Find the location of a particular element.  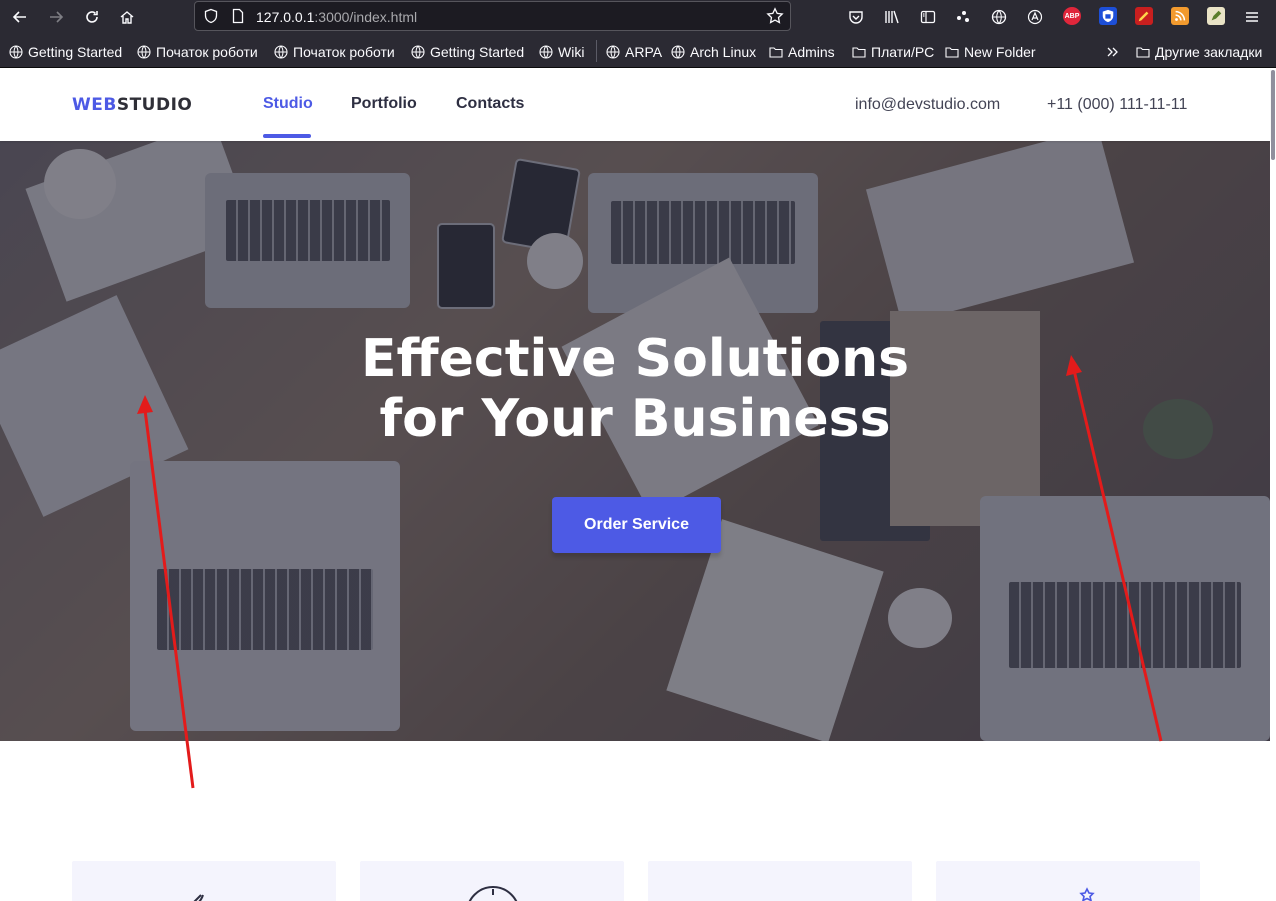

address-bar: 127.0.0.1:3000/index.html is located at coordinates (492, 16).